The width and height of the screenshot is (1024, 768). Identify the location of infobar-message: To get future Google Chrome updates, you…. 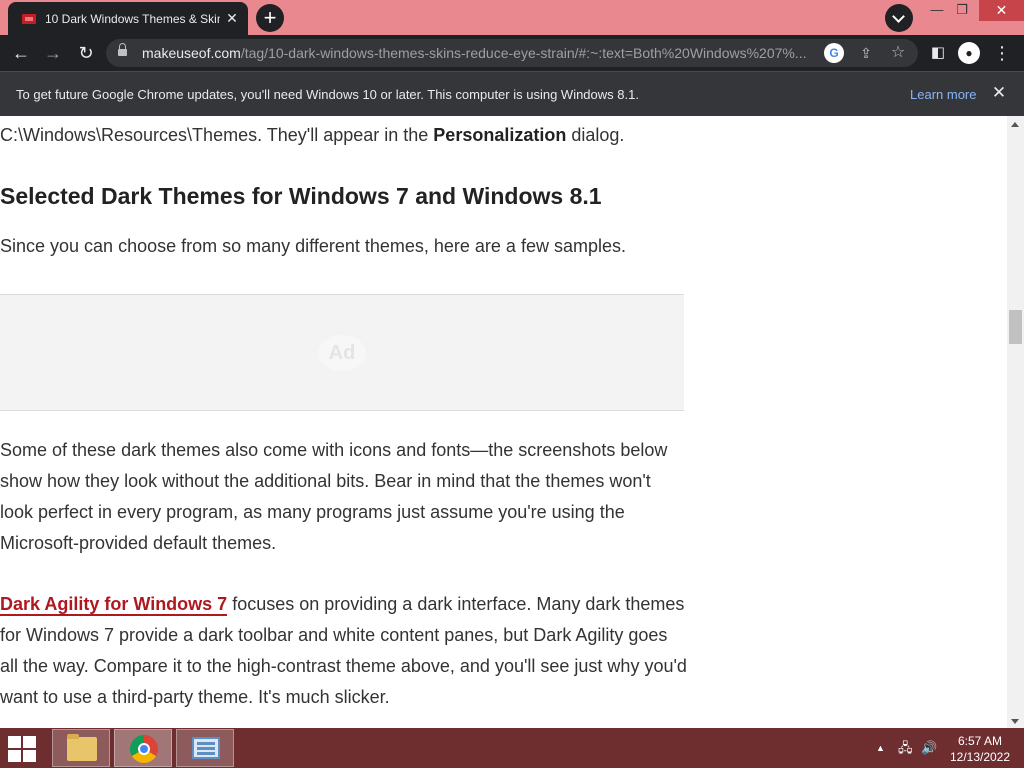
(327, 94).